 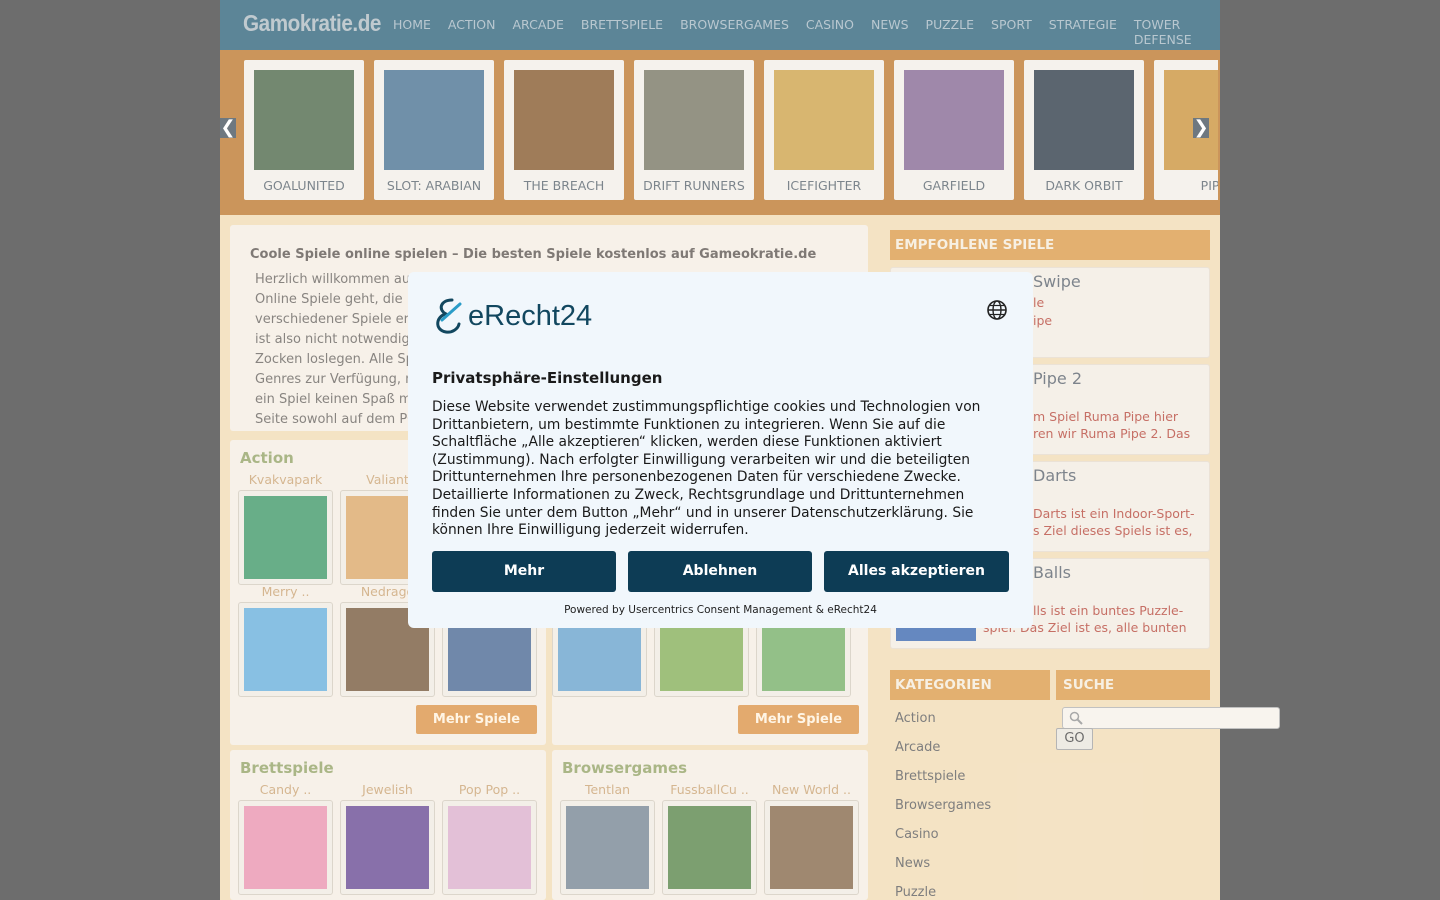 I want to click on accept-all-button: Alles akzeptieren, so click(x=916, y=571).